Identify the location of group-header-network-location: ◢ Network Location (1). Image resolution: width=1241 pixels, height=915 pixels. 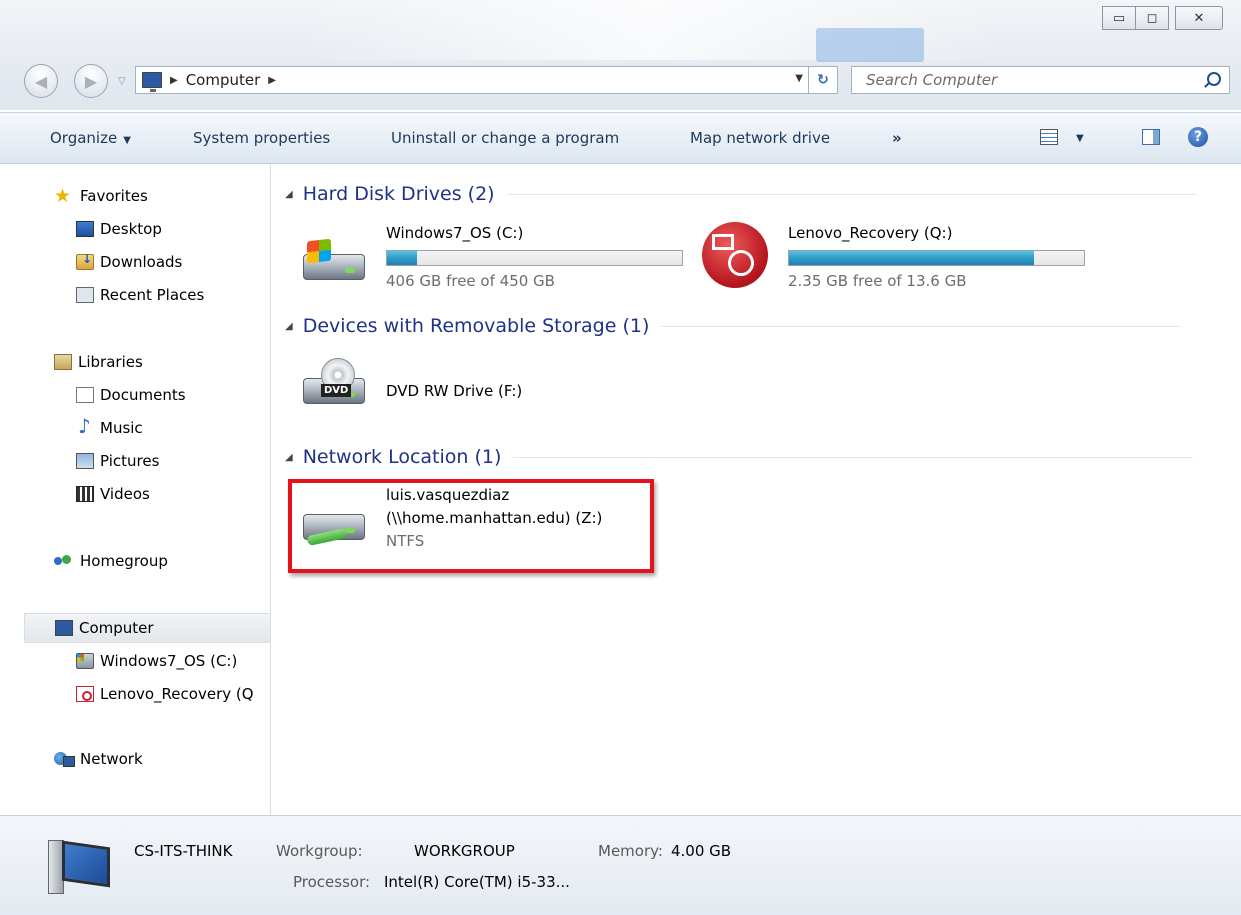
(755, 457).